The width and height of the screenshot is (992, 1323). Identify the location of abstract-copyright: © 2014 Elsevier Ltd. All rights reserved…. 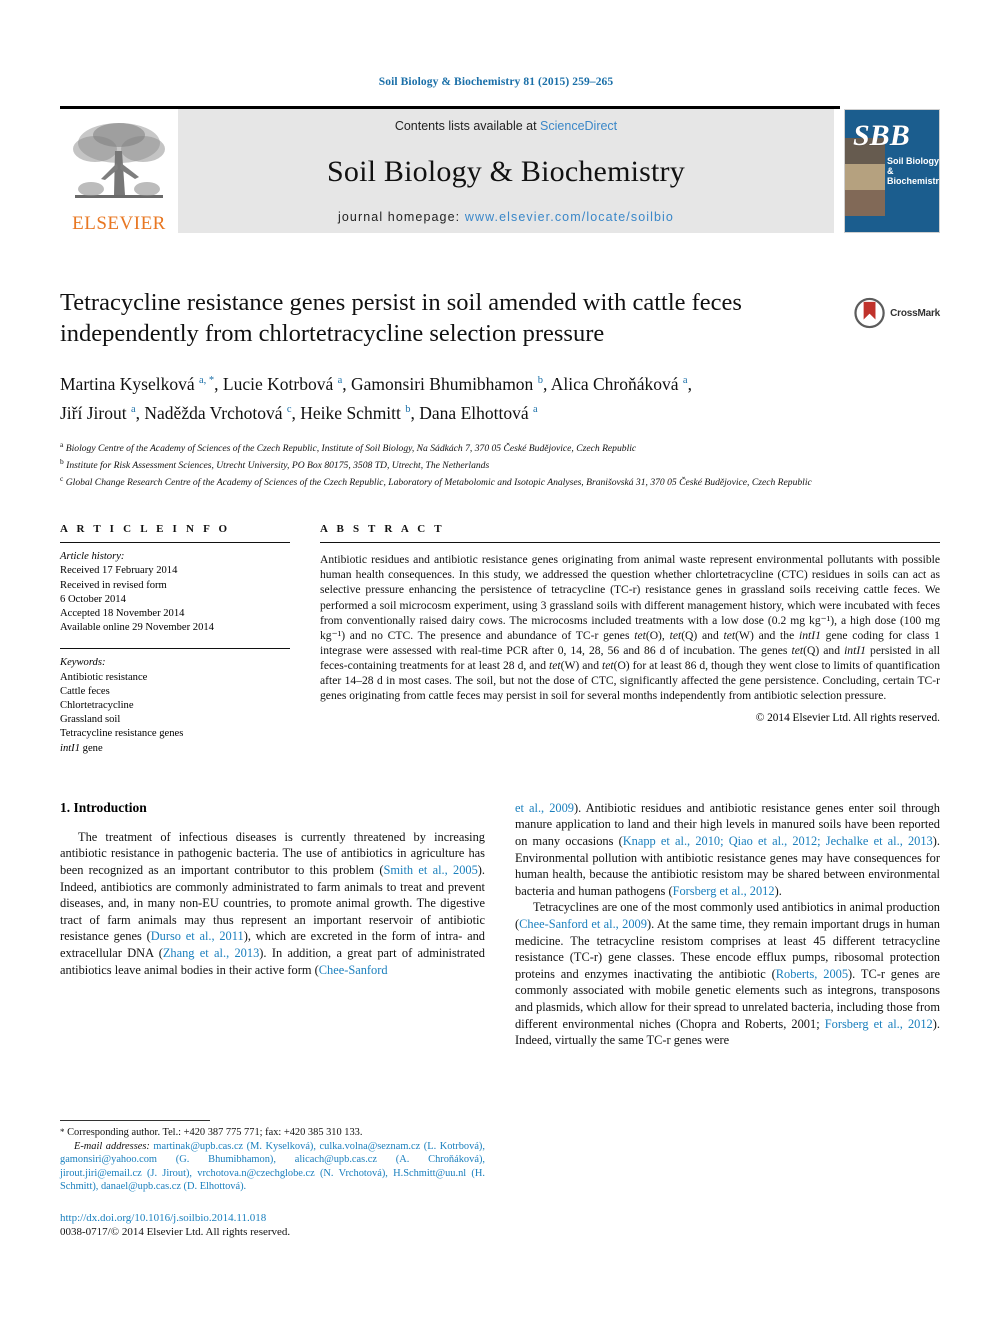
(847, 718).